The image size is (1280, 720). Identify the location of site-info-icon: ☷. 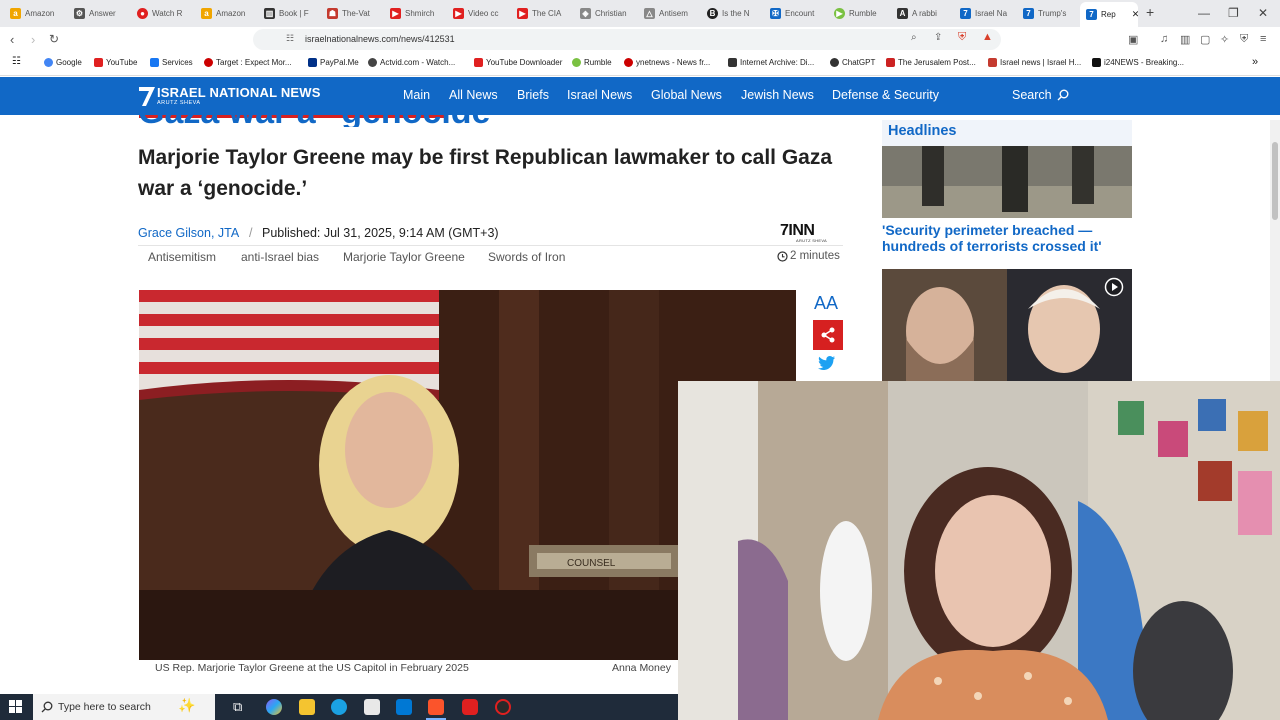
(290, 38).